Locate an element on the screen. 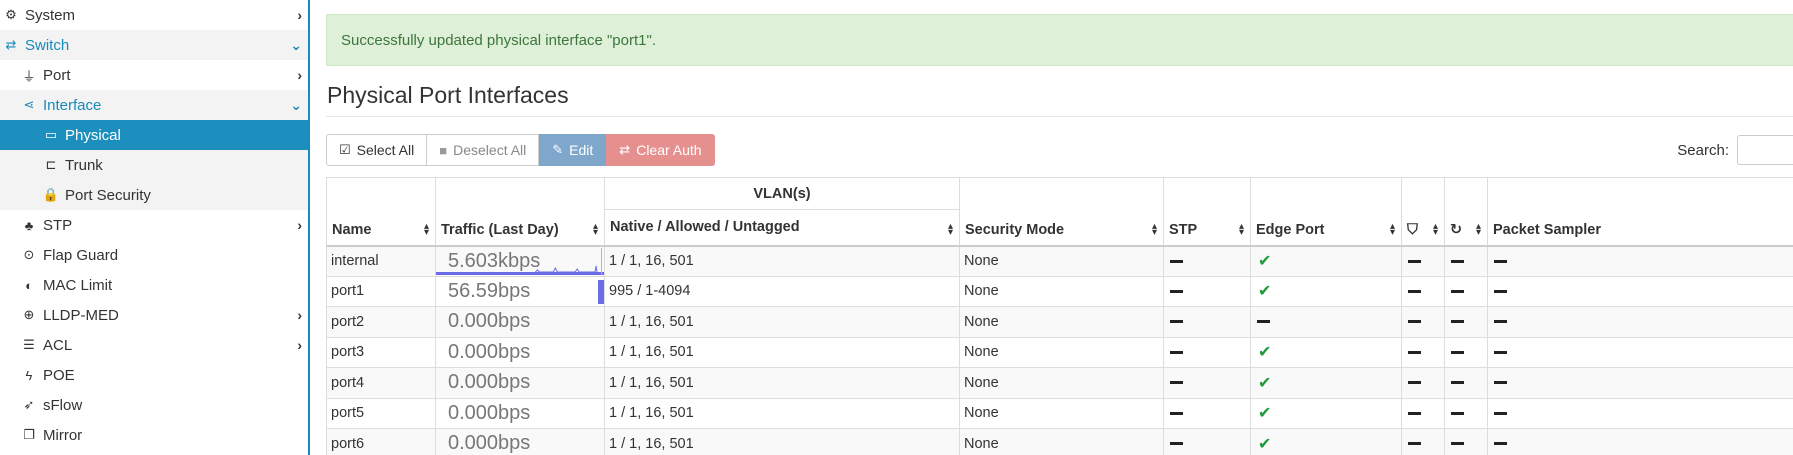  col-header-shield: ⛉ ▴ ▾ is located at coordinates (1423, 212).